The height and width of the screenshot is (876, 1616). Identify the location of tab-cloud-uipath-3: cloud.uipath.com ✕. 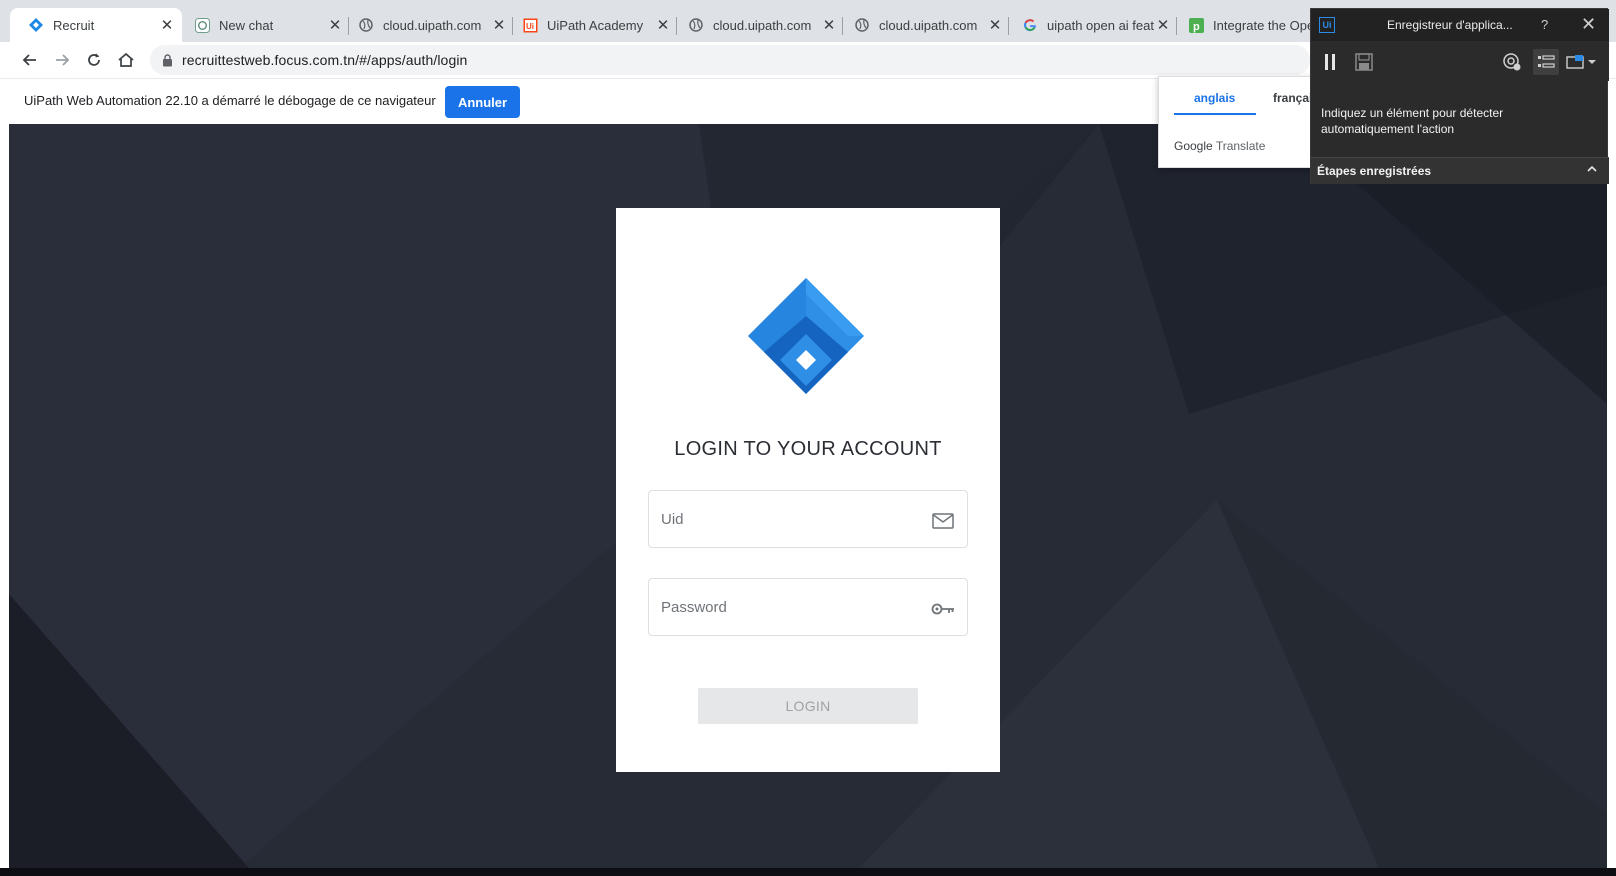
(929, 25).